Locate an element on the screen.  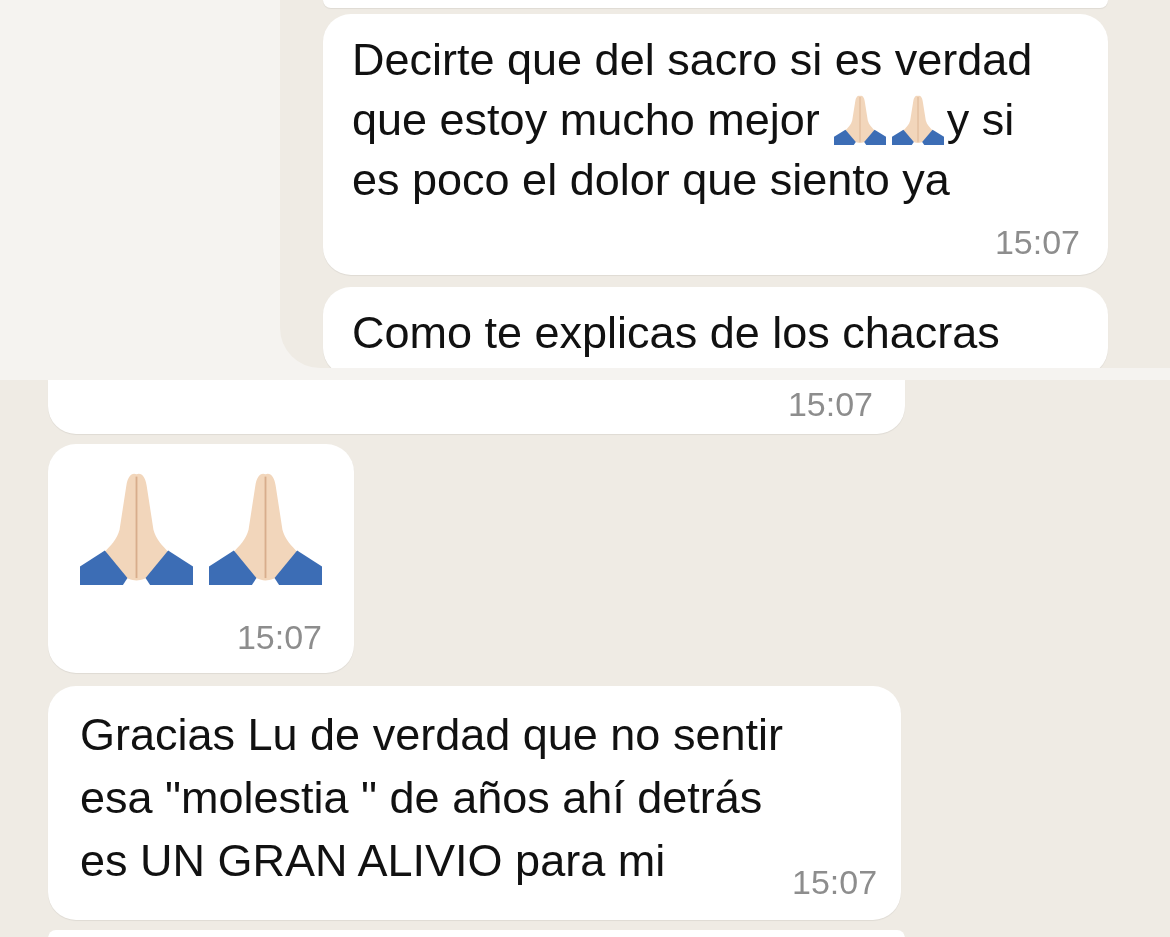
message-text: Como te explicas de los chacras is located at coordinates (676, 333).